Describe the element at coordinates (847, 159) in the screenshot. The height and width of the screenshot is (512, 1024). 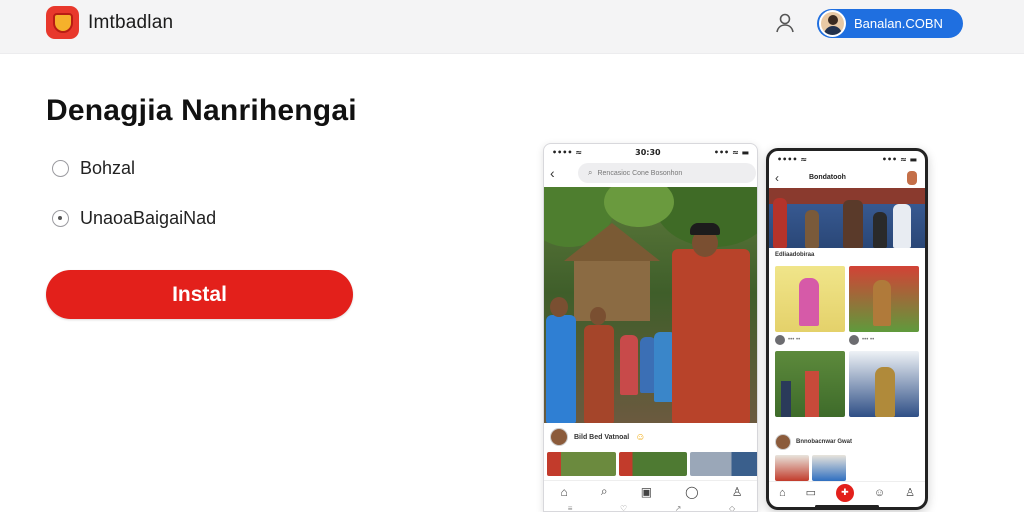
I see `status-bar: •••• ≈ ••• ≈ ▬` at that location.